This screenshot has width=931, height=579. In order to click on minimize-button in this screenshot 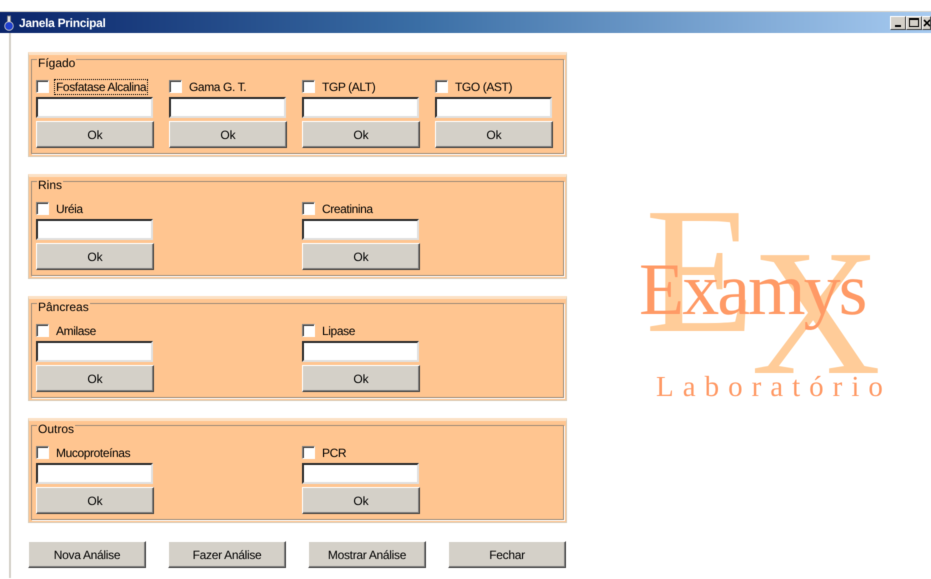, I will do `click(898, 23)`.